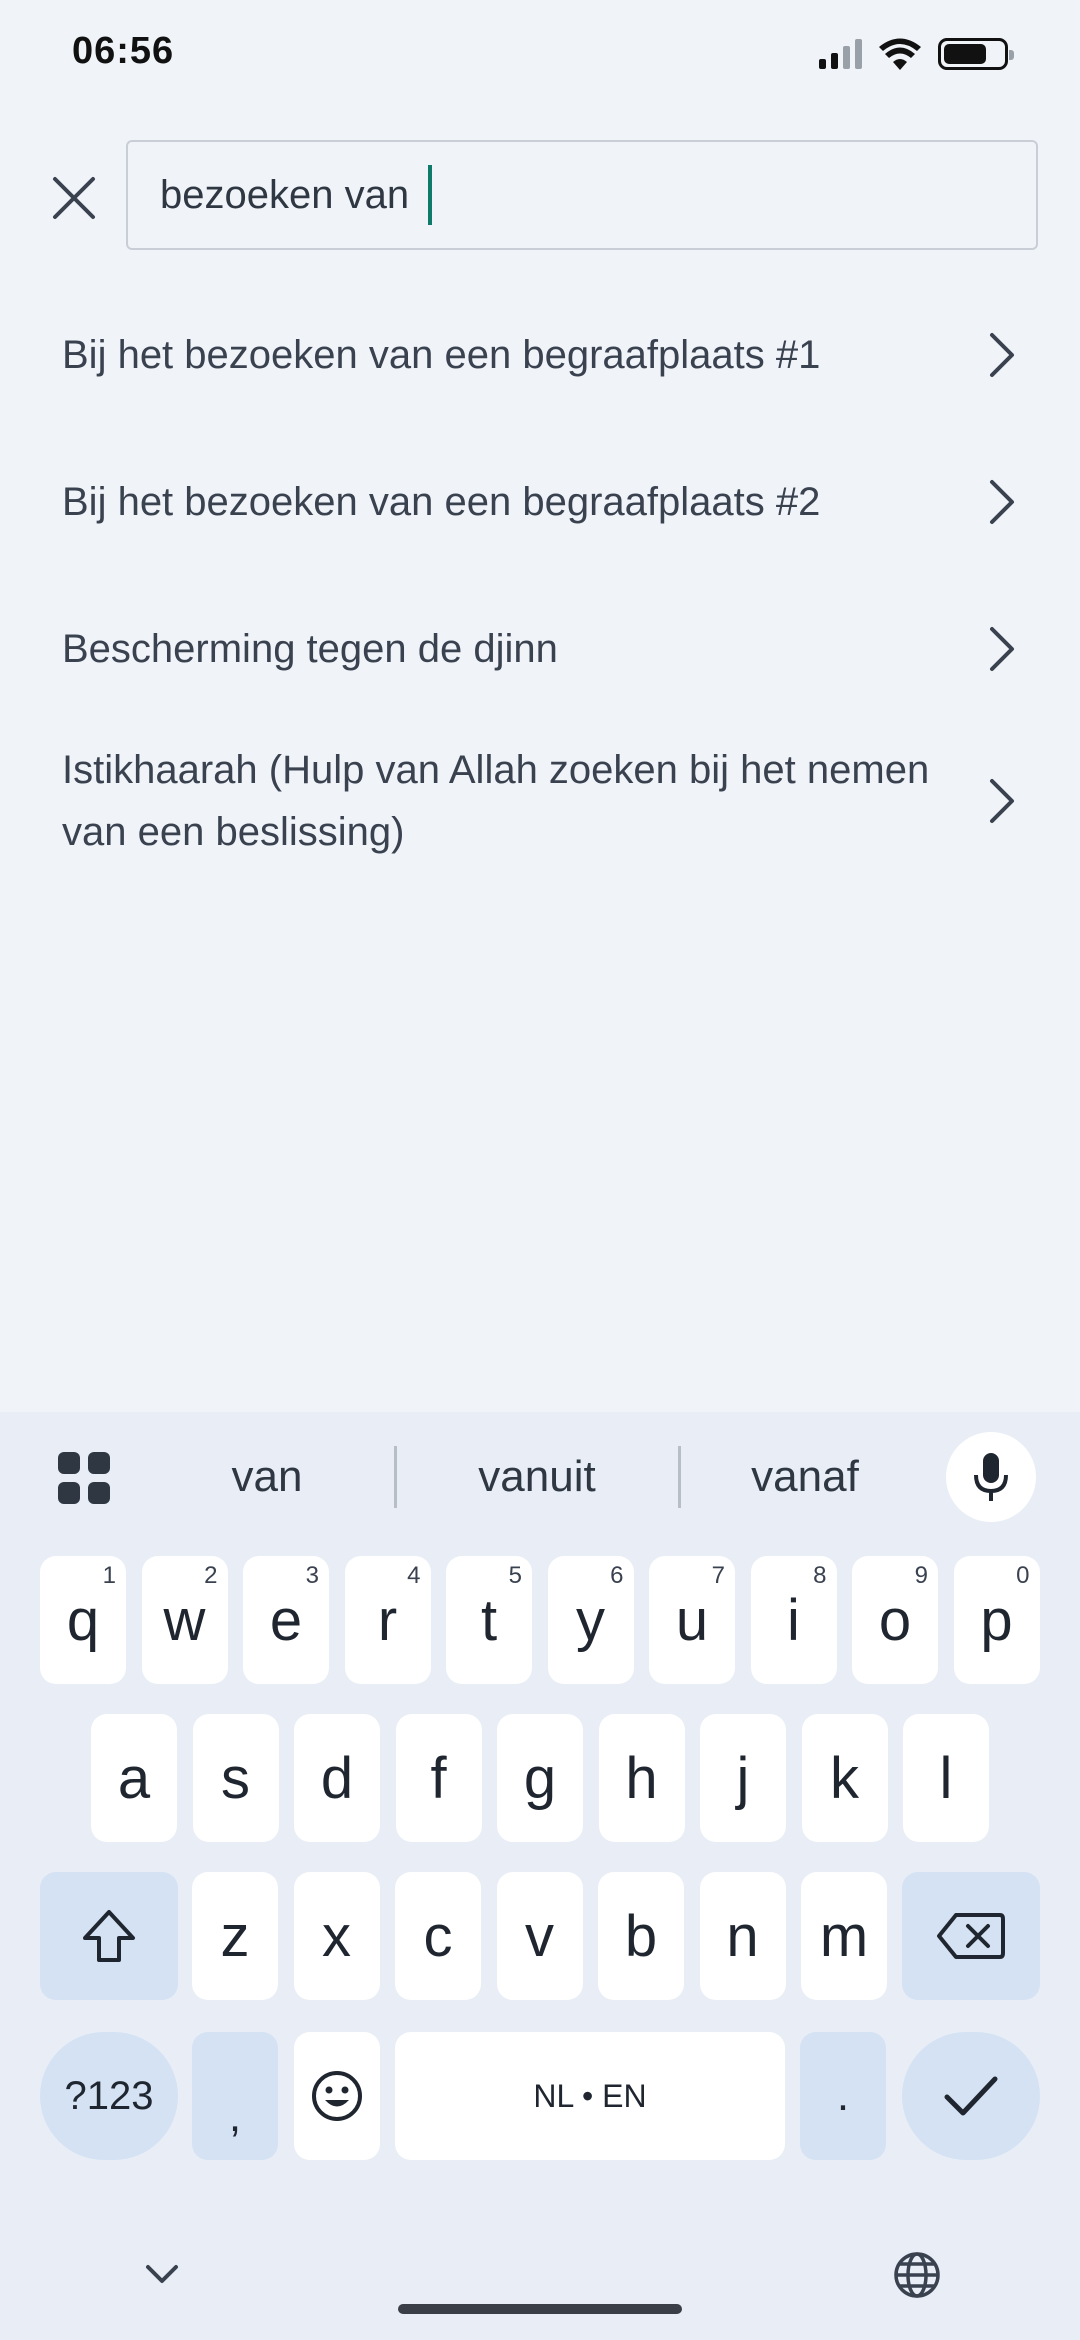 The width and height of the screenshot is (1080, 2340). What do you see at coordinates (162, 2274) in the screenshot?
I see `chevron-down-icon` at bounding box center [162, 2274].